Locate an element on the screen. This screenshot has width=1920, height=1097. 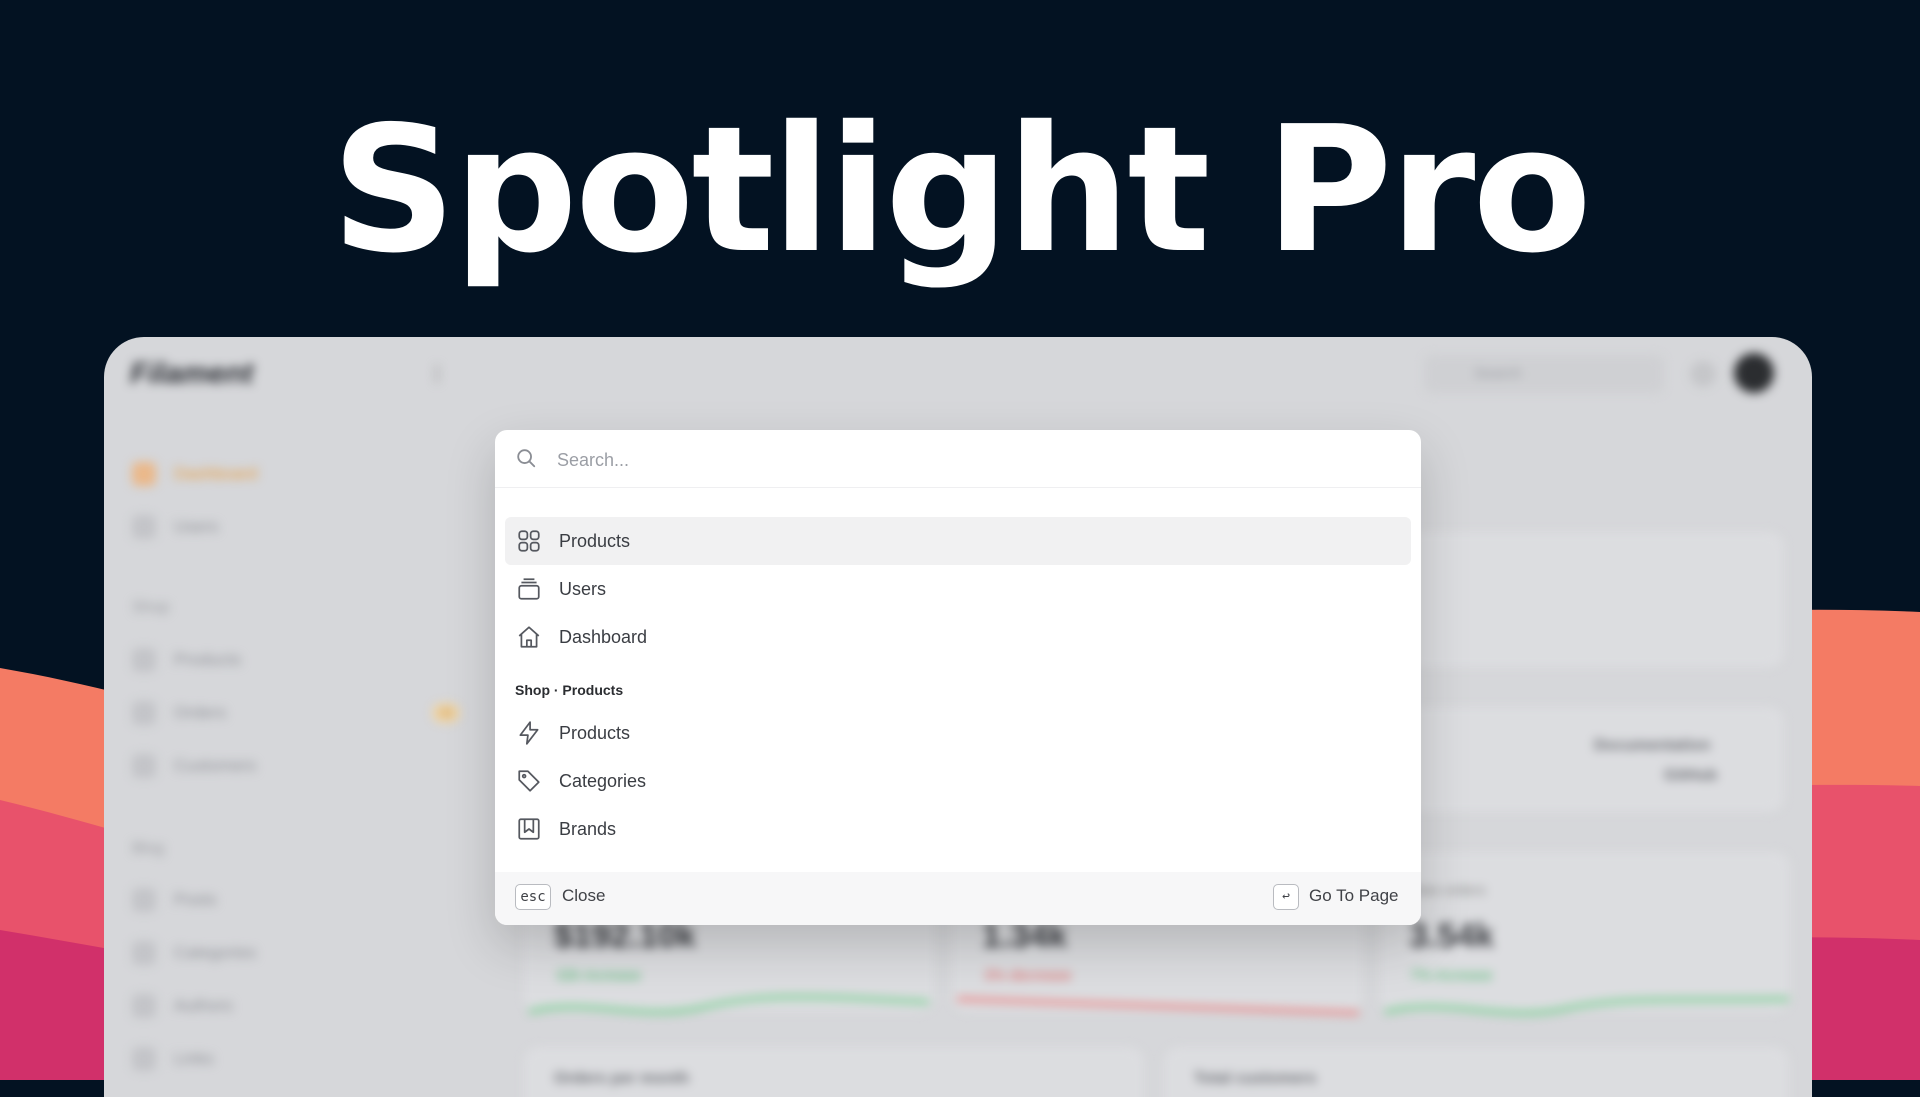
account-widget is located at coordinates (1594, 599).